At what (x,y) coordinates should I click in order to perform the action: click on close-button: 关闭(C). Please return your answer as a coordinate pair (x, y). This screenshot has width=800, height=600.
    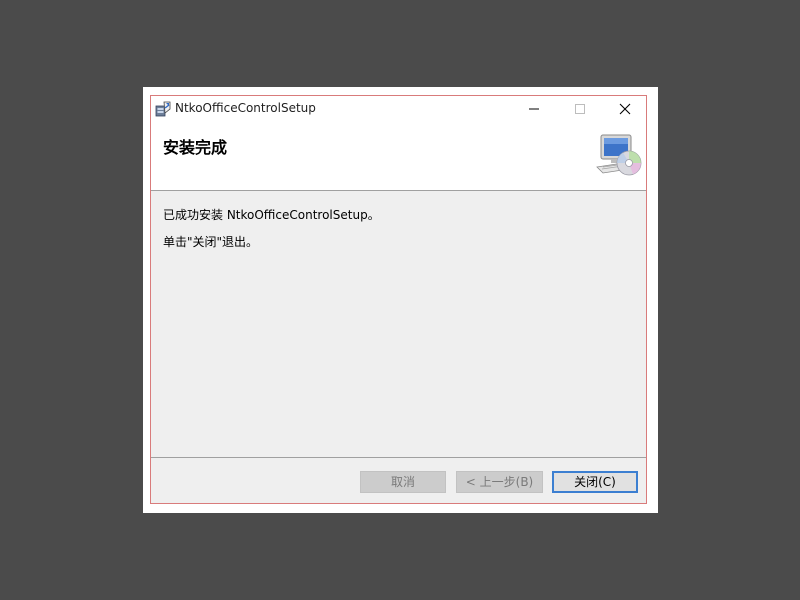
    Looking at the image, I should click on (595, 482).